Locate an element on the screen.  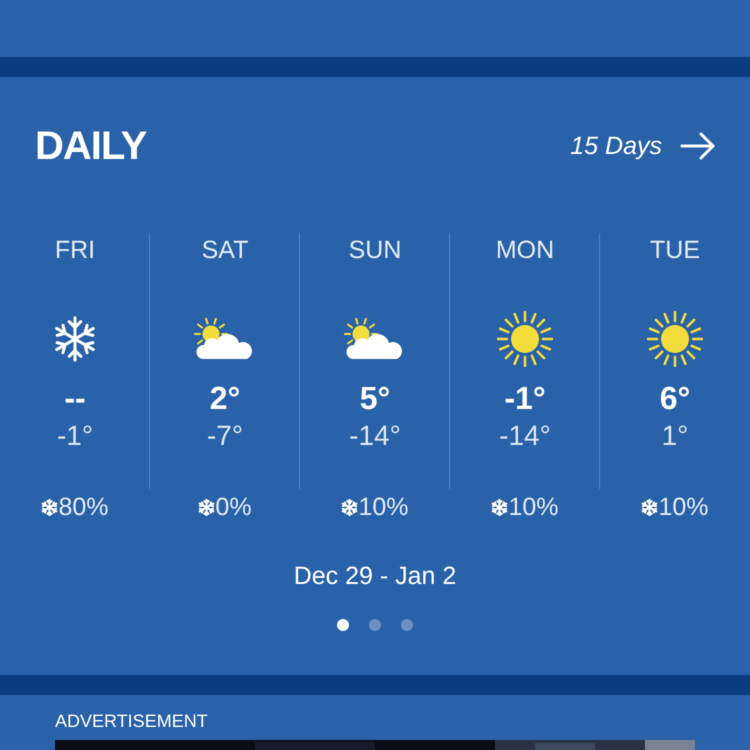
day-label: SUN is located at coordinates (375, 251).